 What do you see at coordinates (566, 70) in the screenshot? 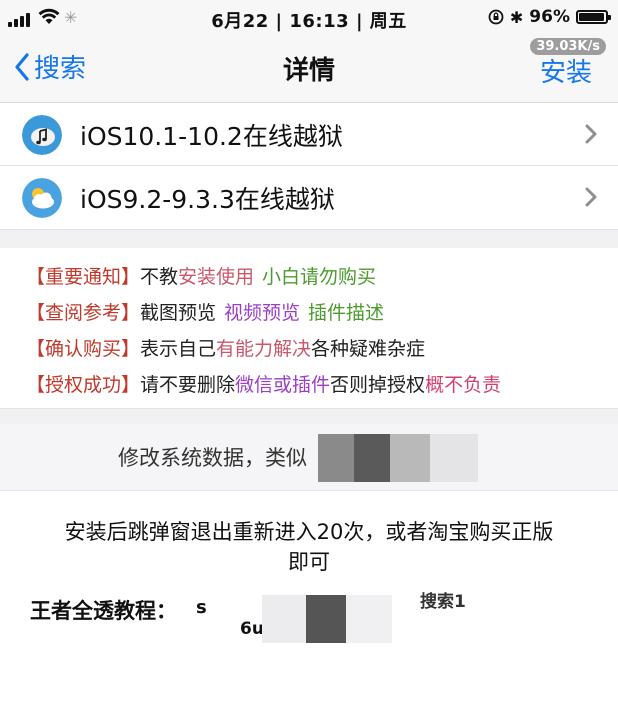
I see `install-button: 安装` at bounding box center [566, 70].